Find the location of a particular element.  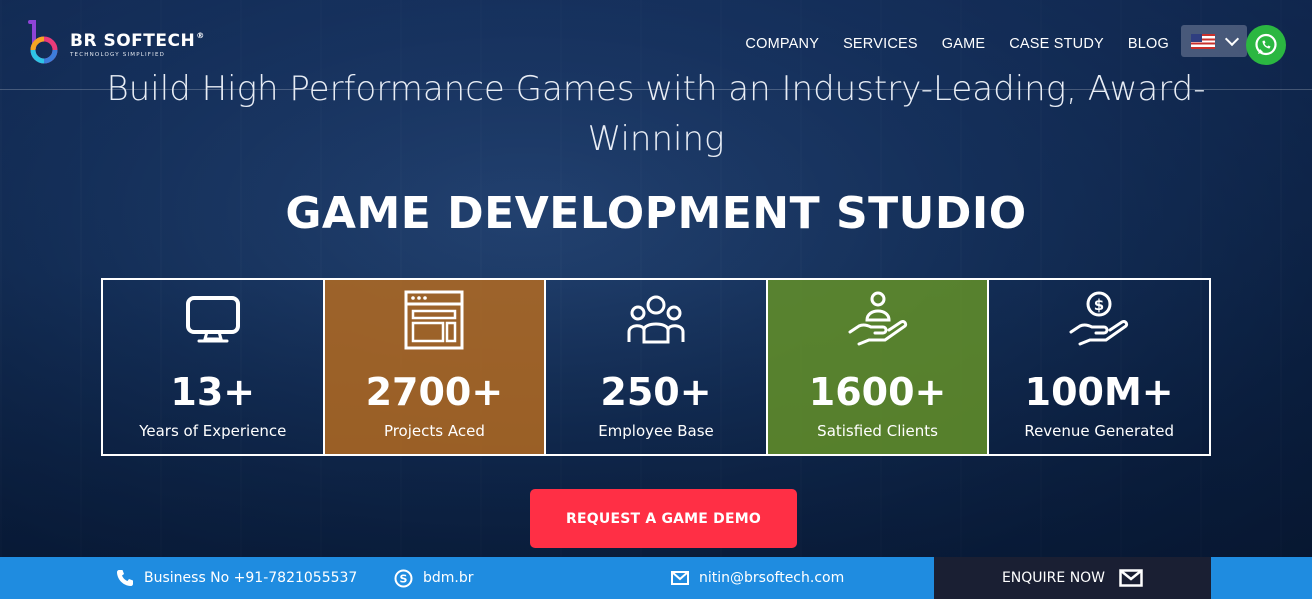

phone-number: Business No +91-7821055537 is located at coordinates (251, 578).